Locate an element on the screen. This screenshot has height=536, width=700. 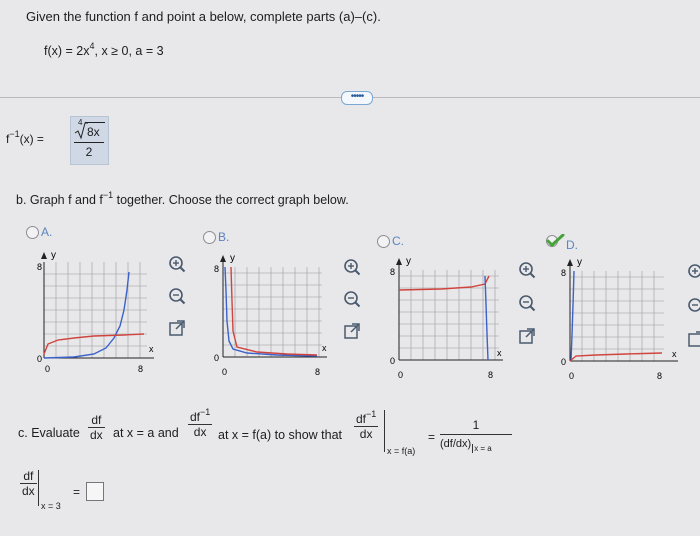
denominator: 2 is located at coordinates (89, 152).